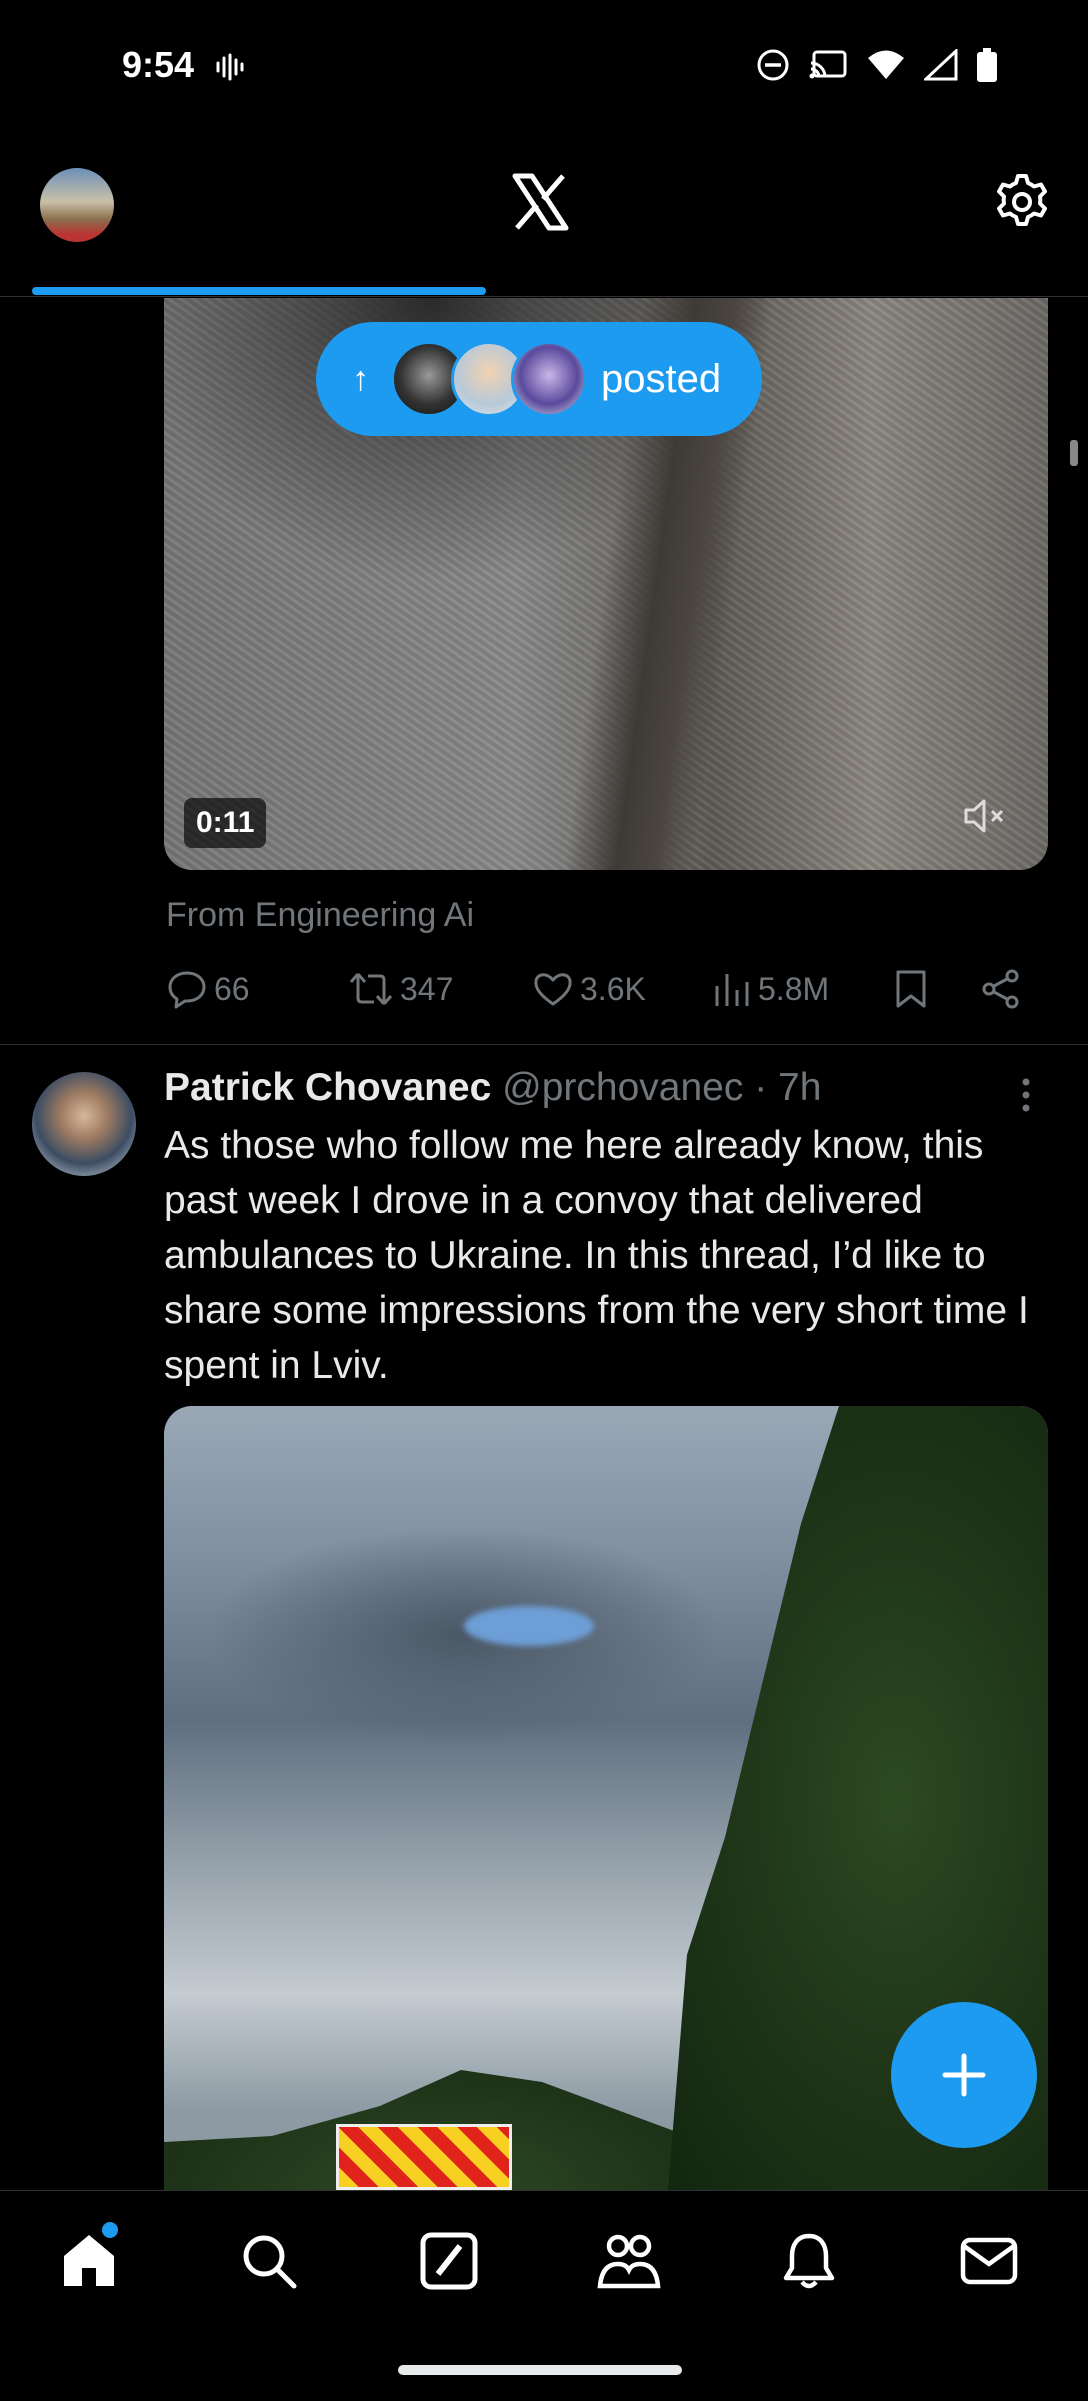  I want to click on bookmark-icon, so click(911, 989).